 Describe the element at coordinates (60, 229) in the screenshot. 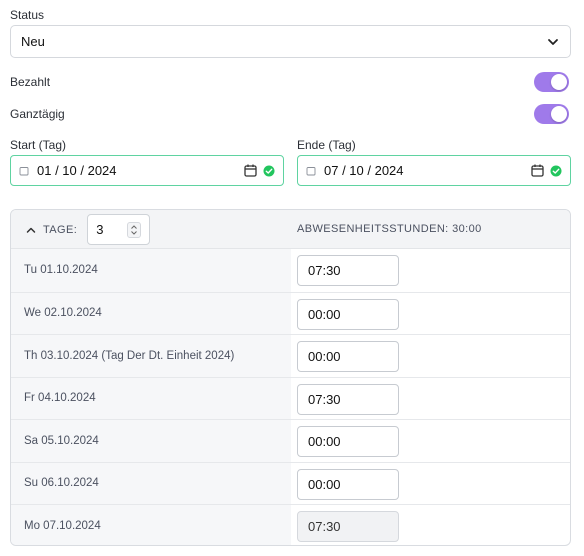

I see `tage-label: TAGE:` at that location.